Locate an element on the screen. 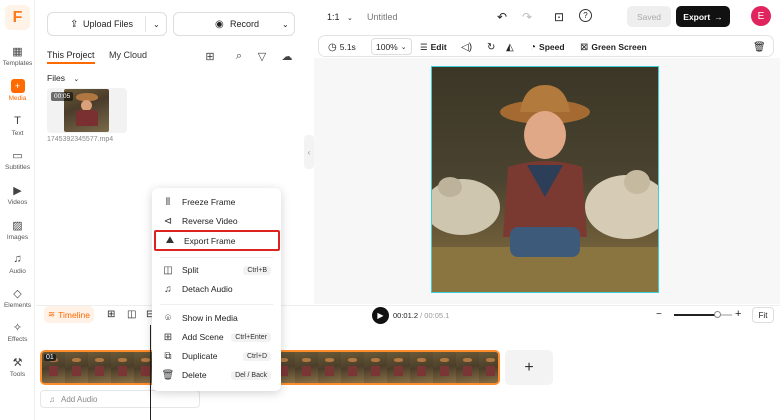 The height and width of the screenshot is (420, 780). green-screen-button: ⊠ Green Screen is located at coordinates (613, 47).